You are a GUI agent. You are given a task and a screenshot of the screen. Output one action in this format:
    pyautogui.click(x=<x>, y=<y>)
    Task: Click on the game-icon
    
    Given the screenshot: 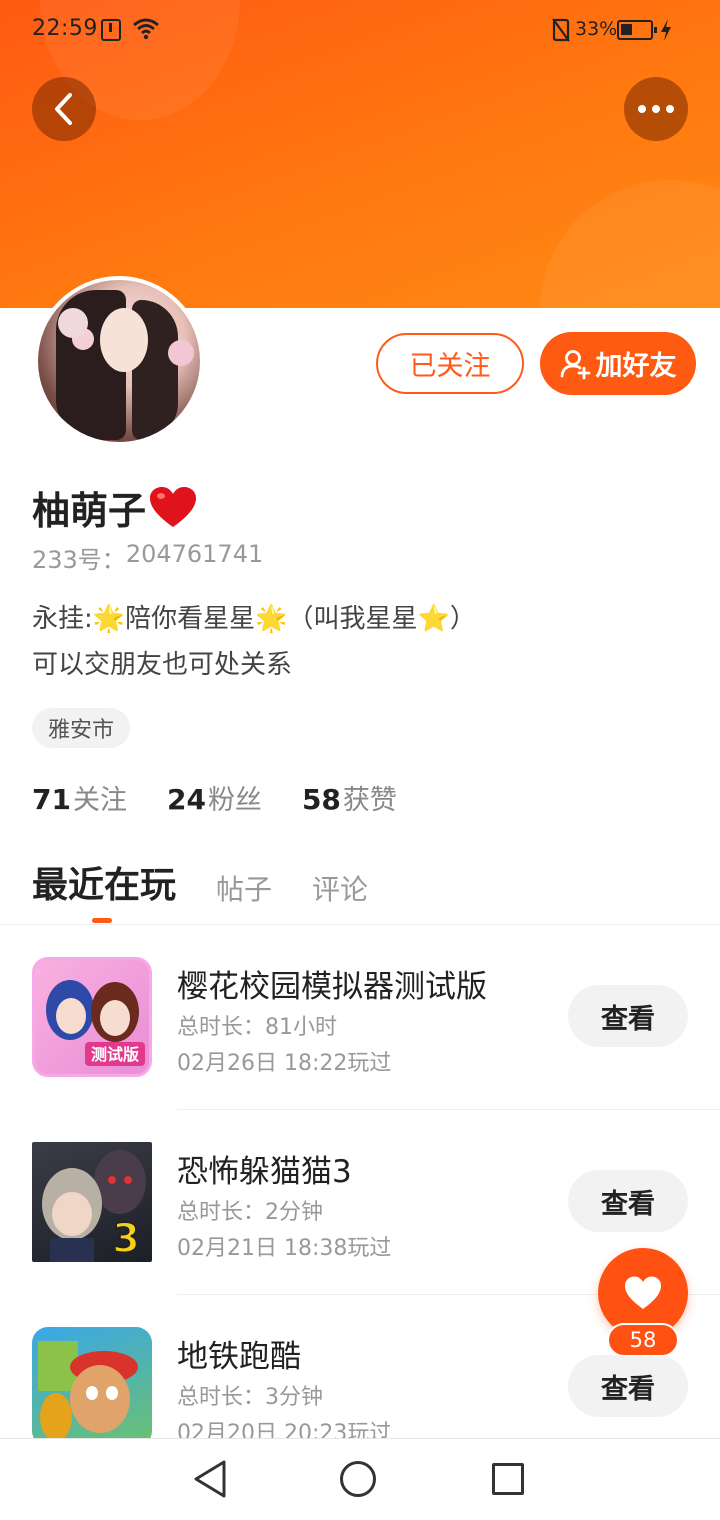 What is the action you would take?
    pyautogui.click(x=92, y=1387)
    